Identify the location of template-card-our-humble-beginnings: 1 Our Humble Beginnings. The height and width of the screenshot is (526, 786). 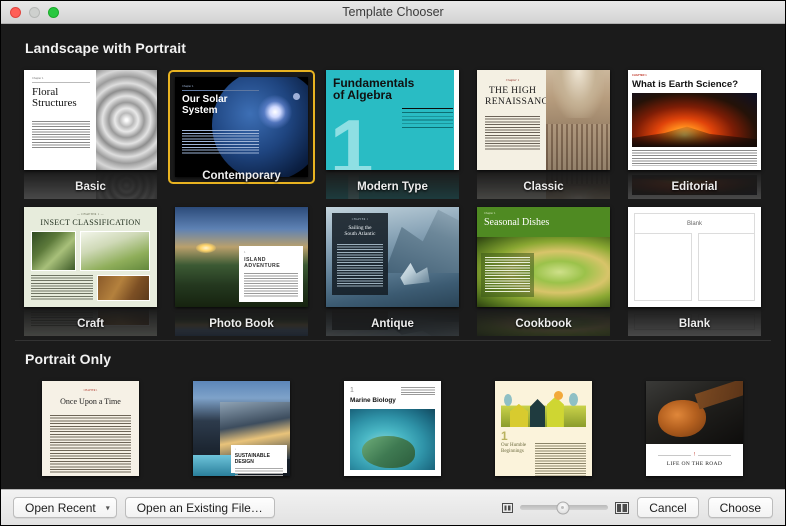
(543, 425).